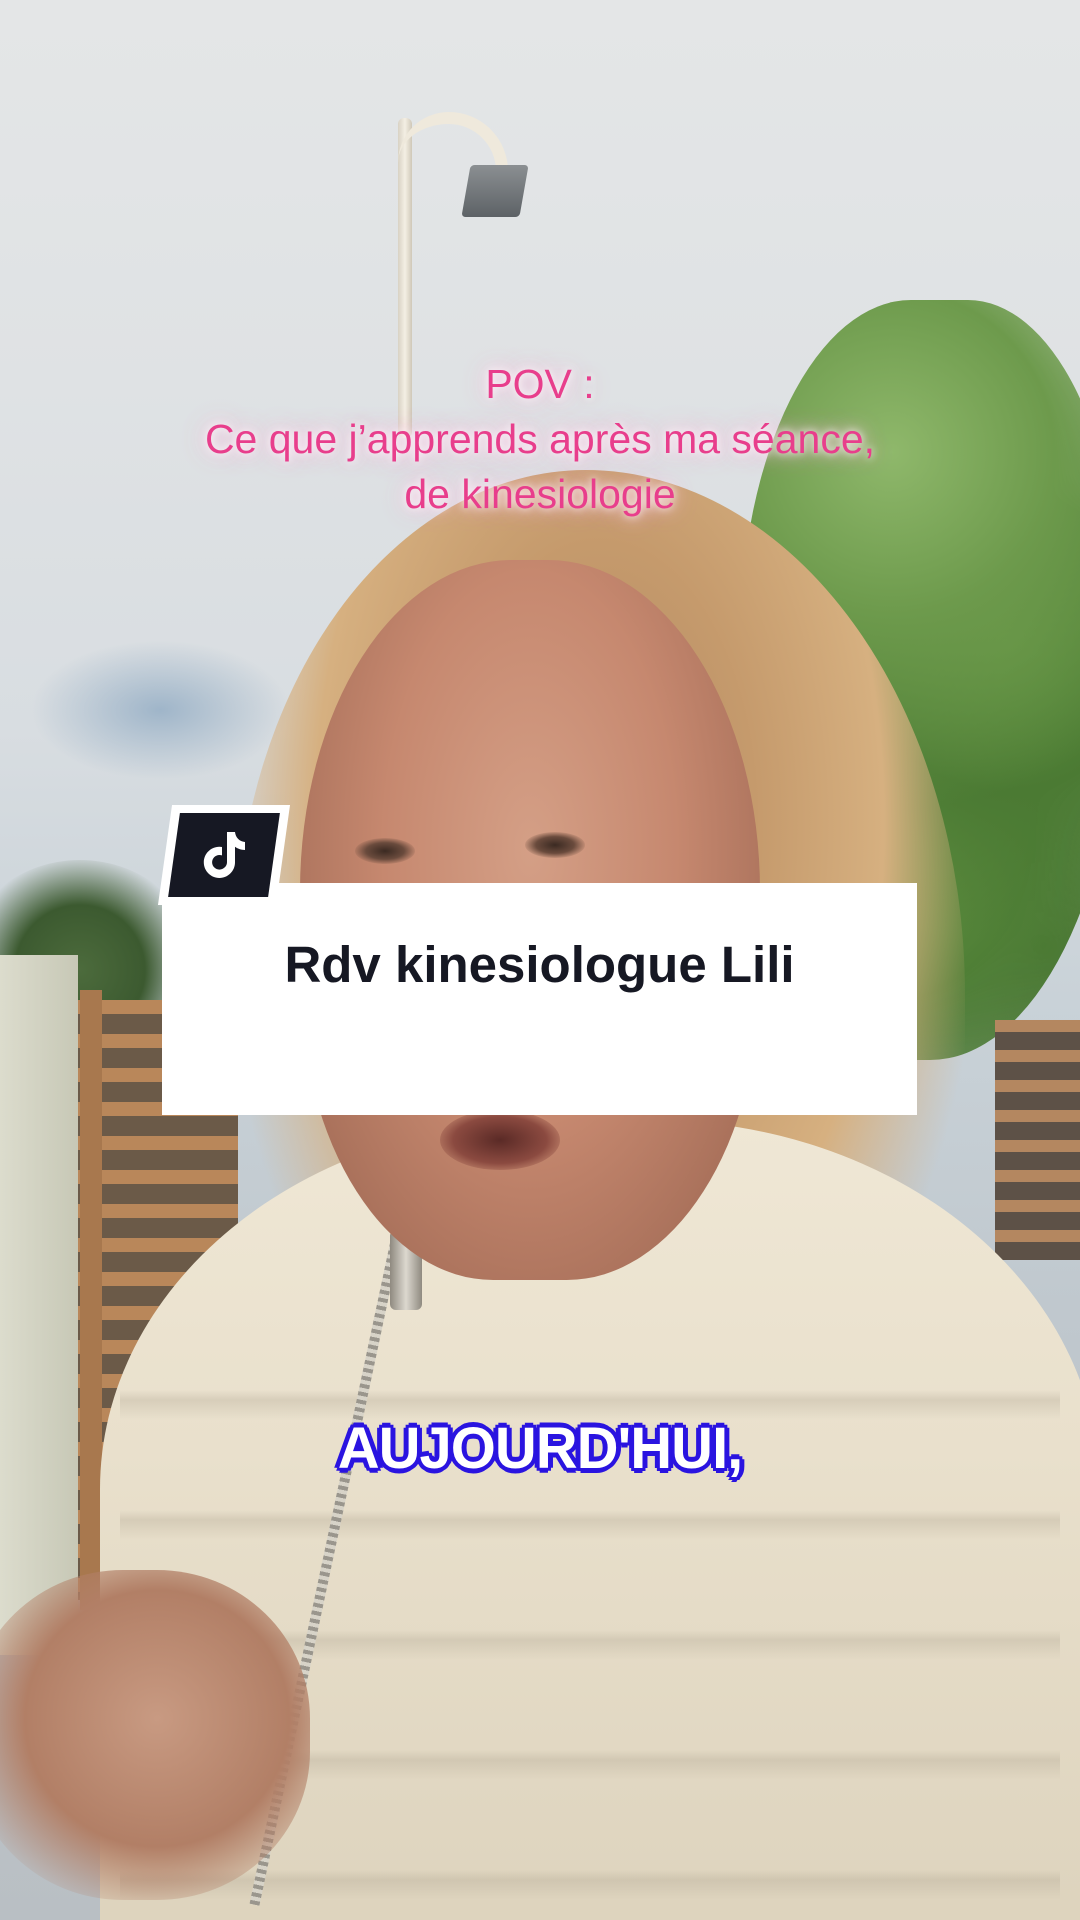 The width and height of the screenshot is (1080, 1920). Describe the element at coordinates (541, 1448) in the screenshot. I see `subtitle-caption: AUJOURD'HUI,` at that location.